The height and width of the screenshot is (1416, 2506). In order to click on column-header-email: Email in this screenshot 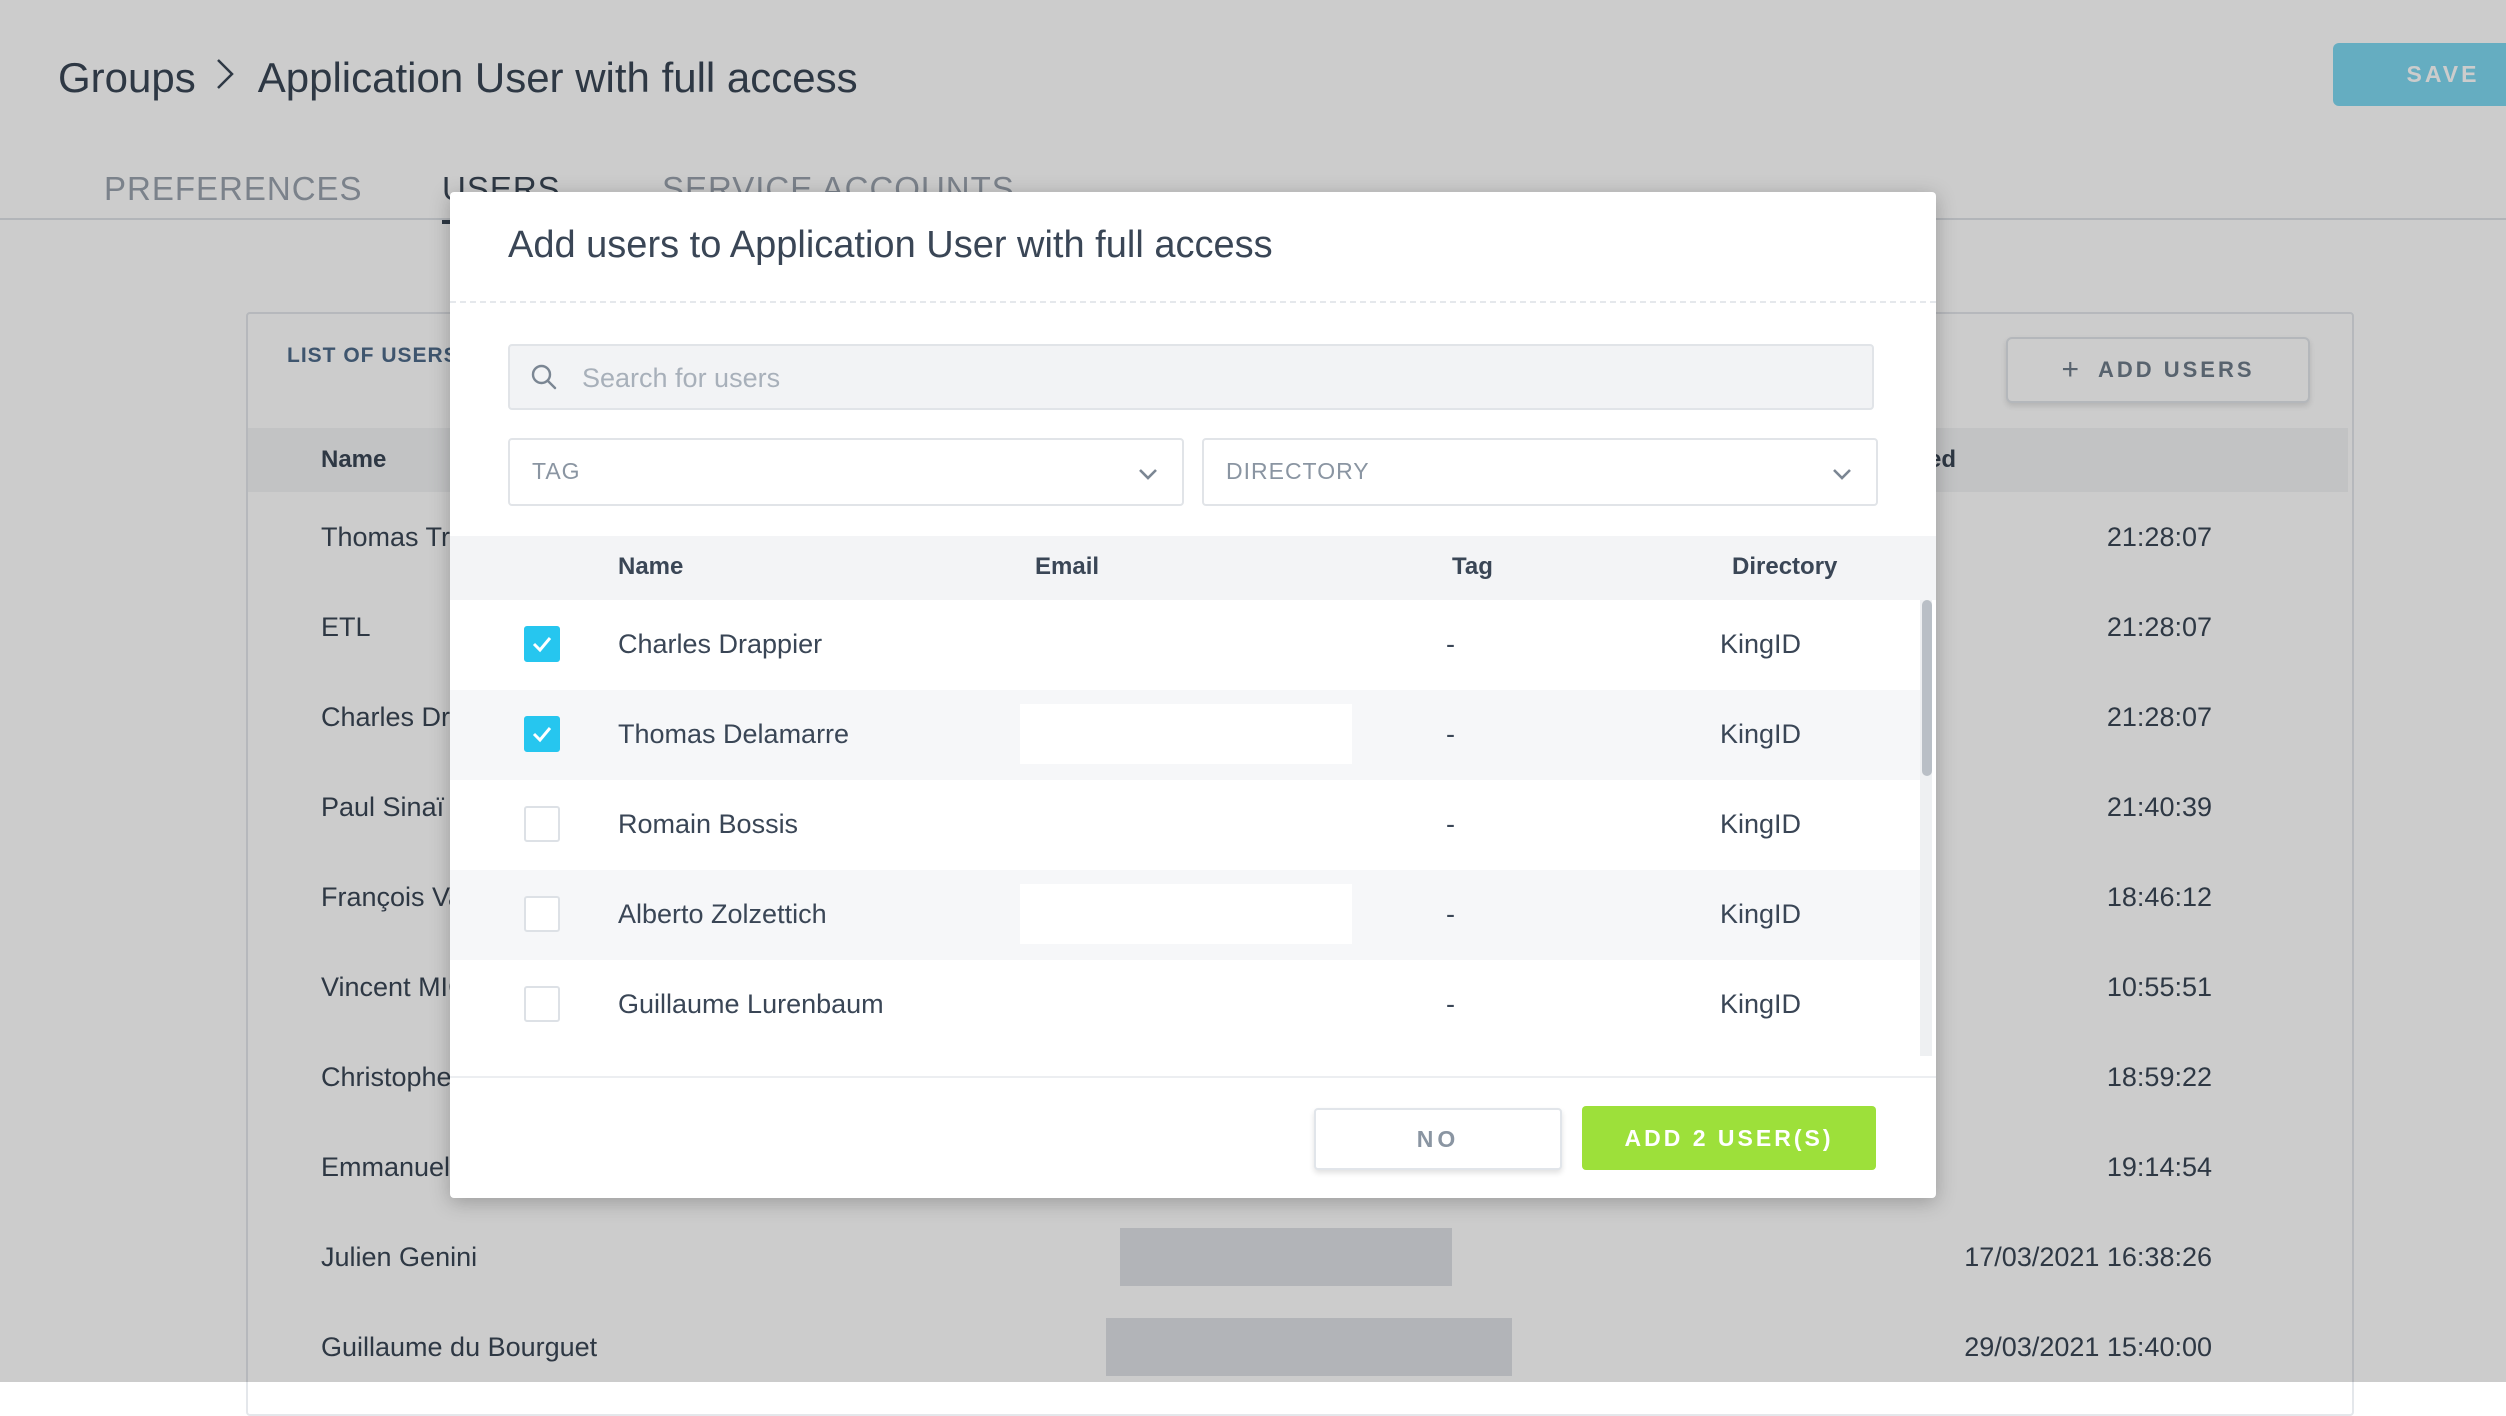, I will do `click(1067, 566)`.